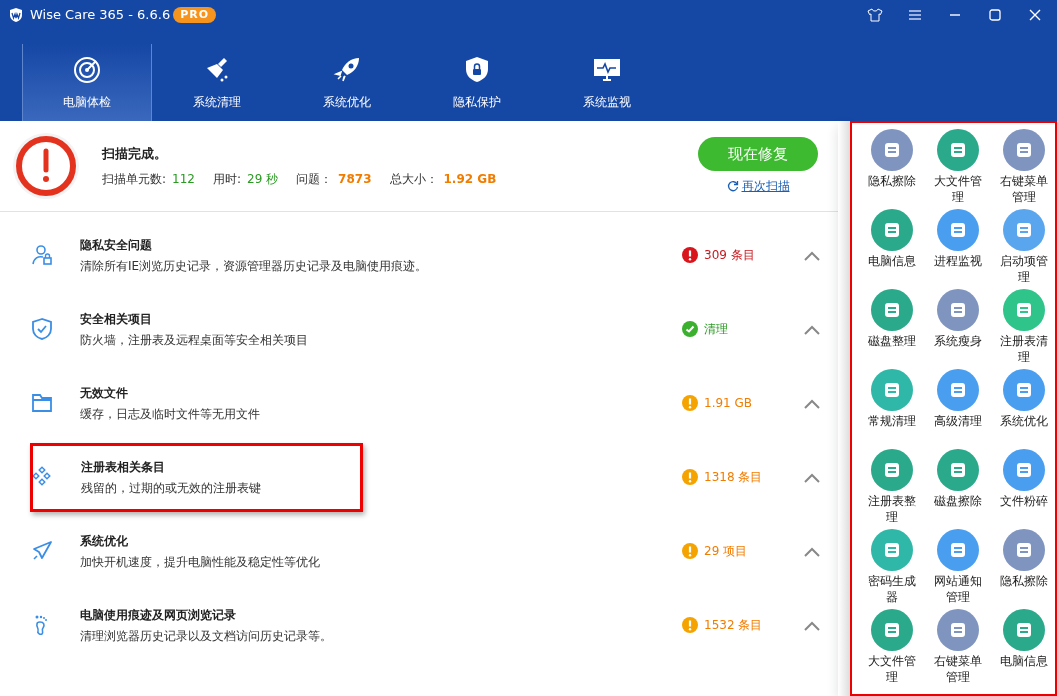 This screenshot has height=696, width=1057. I want to click on tool-launcher: 高级清理, so click(958, 409).